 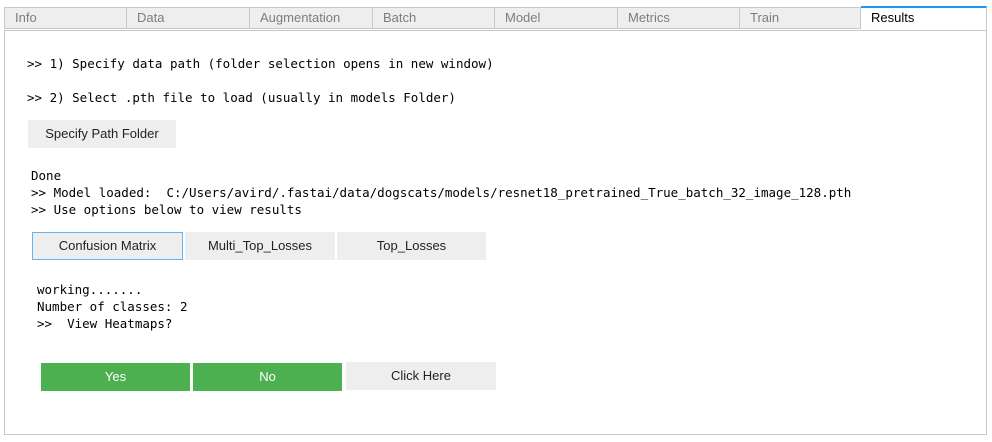 I want to click on output-num-classes: Number of classes: 2, so click(x=112, y=306).